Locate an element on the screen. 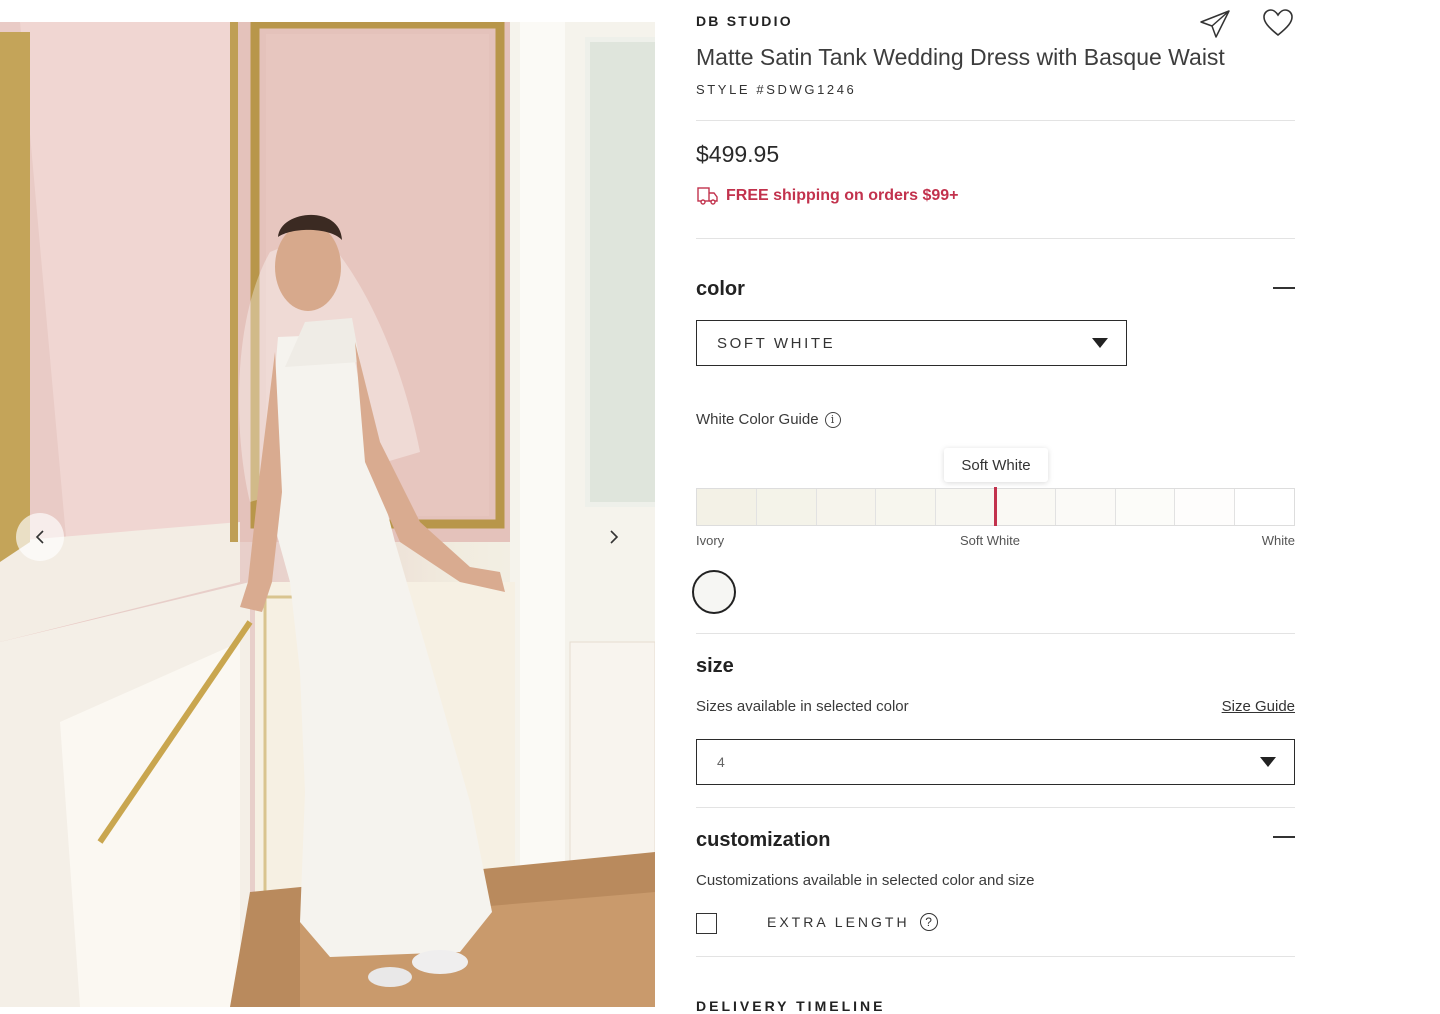 The width and height of the screenshot is (1440, 1014). color-select: SOFT WHITE is located at coordinates (911, 343).